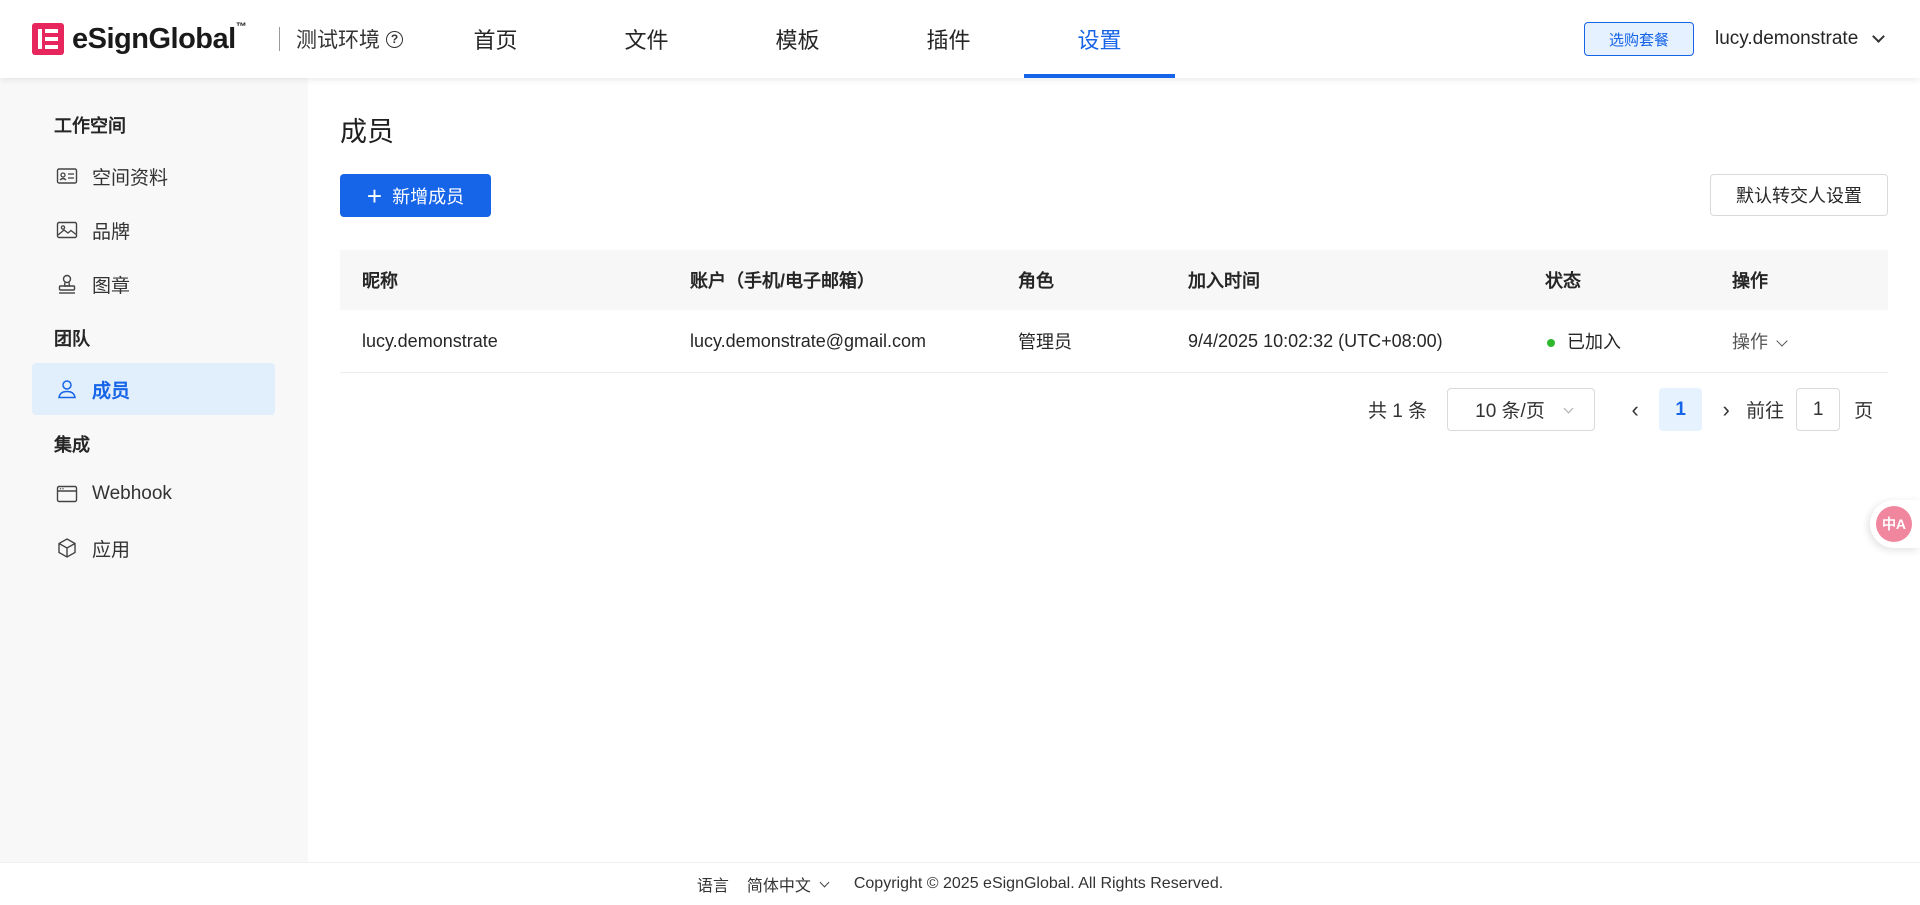 The image size is (1920, 905). What do you see at coordinates (111, 232) in the screenshot?
I see `sidebar-item-label: 品牌` at bounding box center [111, 232].